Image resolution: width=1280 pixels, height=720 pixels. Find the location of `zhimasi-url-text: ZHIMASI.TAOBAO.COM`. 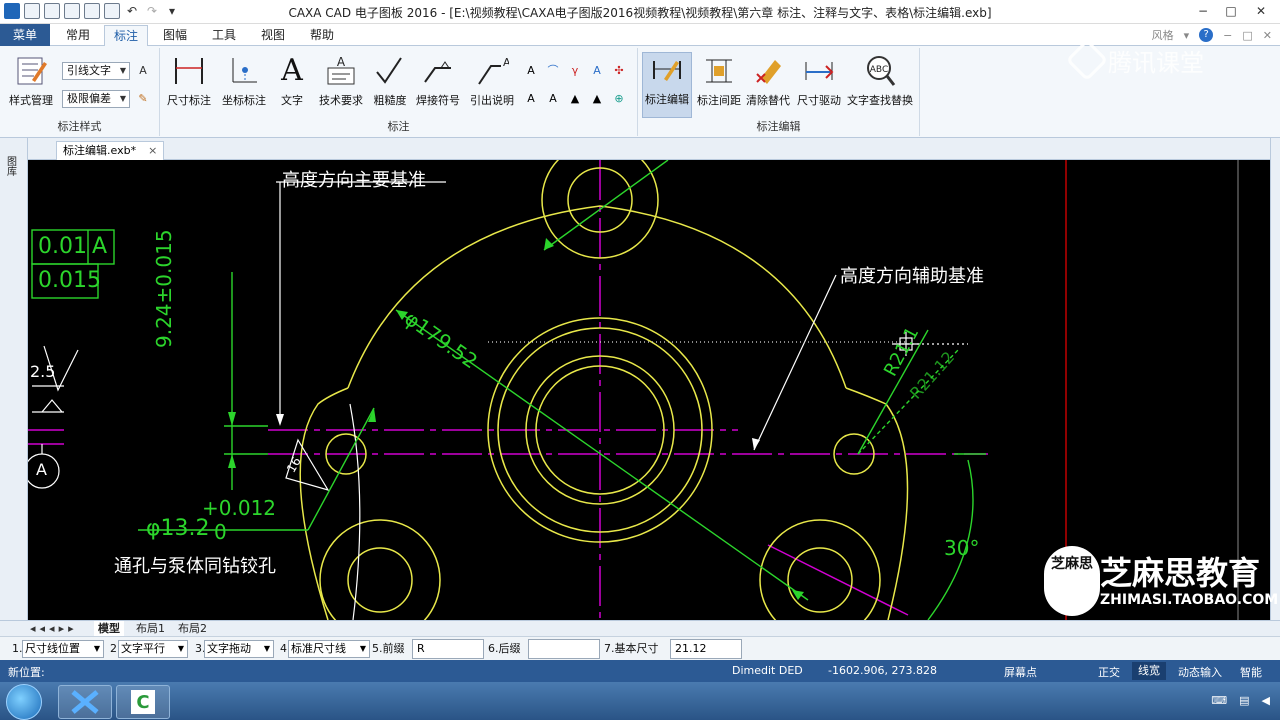

zhimasi-url-text: ZHIMASI.TAOBAO.COM is located at coordinates (1189, 600).